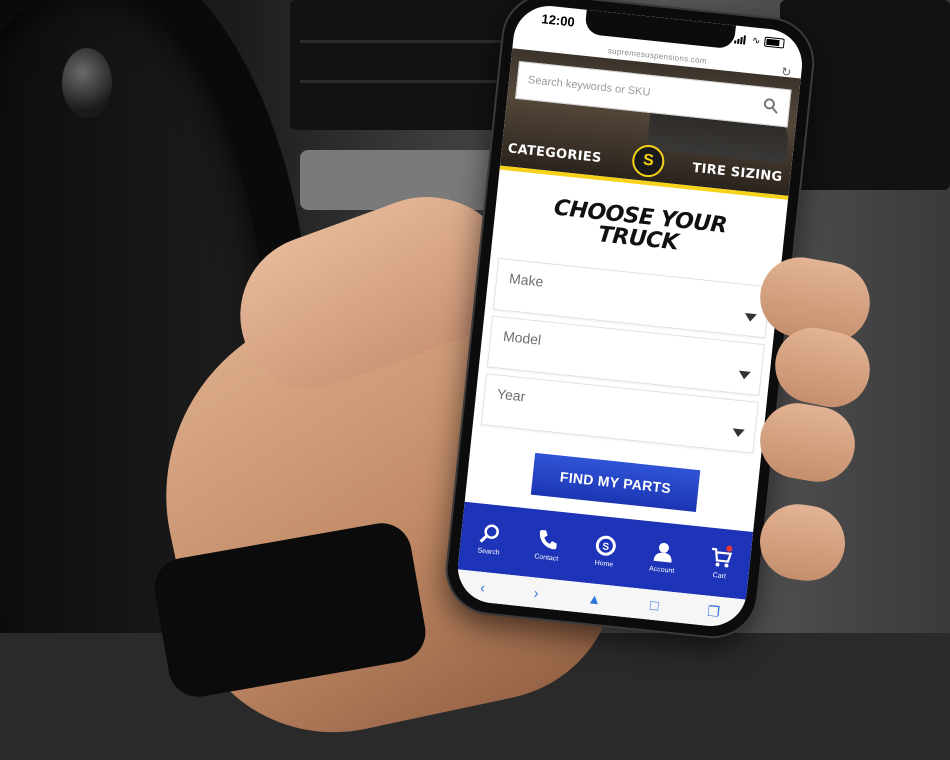 This screenshot has height=760, width=950. Describe the element at coordinates (741, 39) in the screenshot. I see `signal-icon` at that location.